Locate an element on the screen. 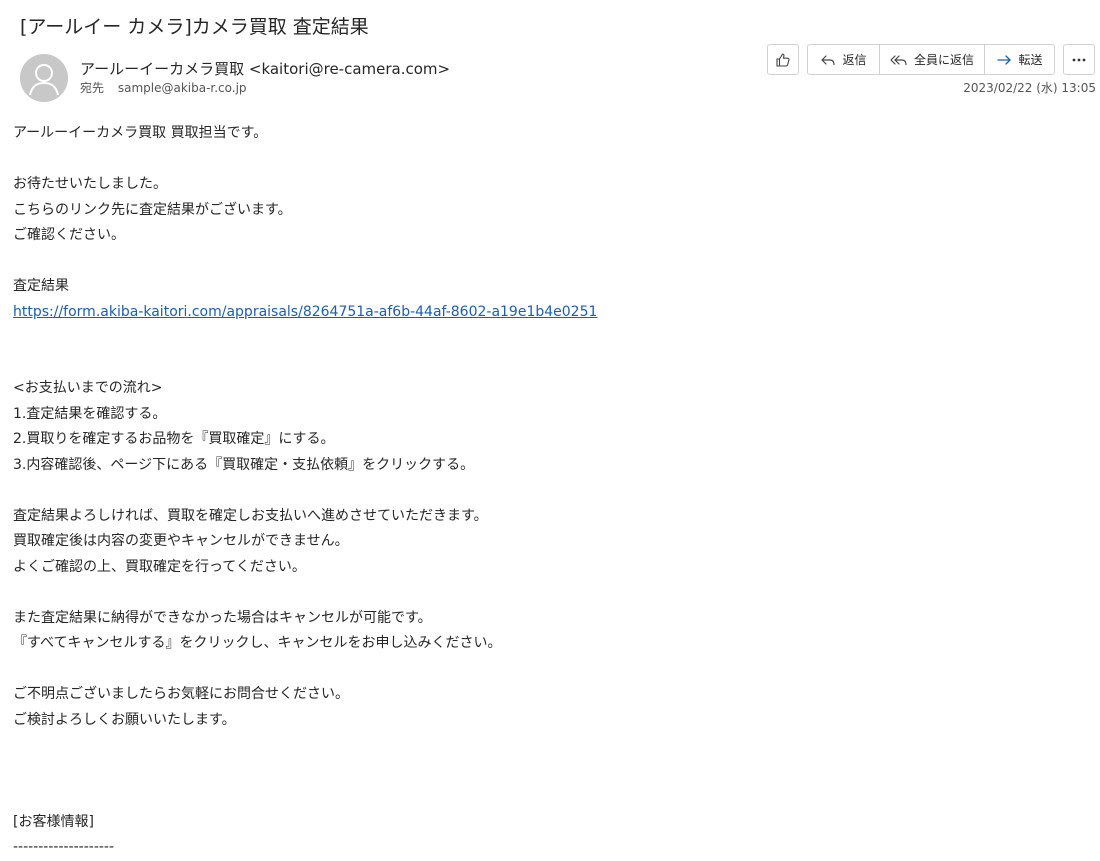 The width and height of the screenshot is (1100, 861). body-line: ご不明点ございましたらお気軽にお問合せください。 is located at coordinates (181, 694).